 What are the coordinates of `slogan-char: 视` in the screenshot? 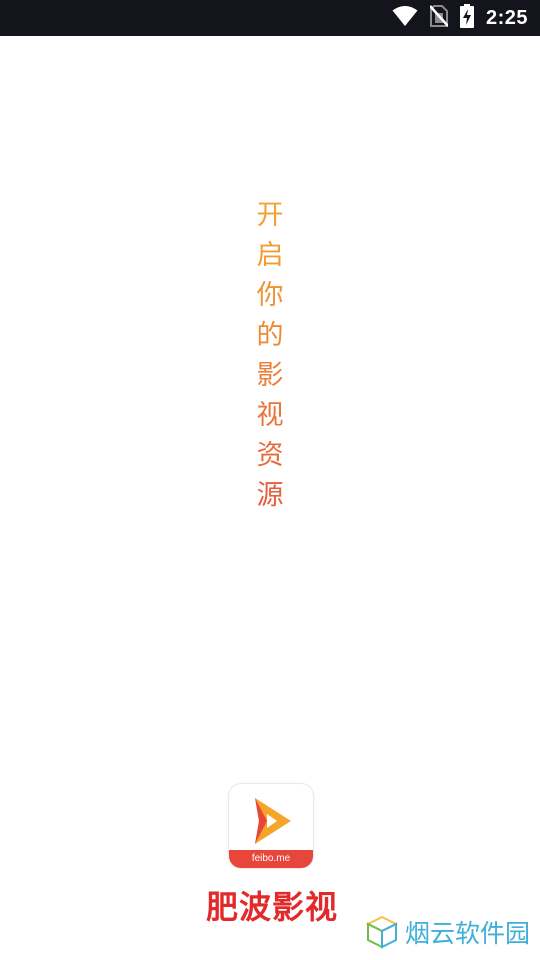 It's located at (270, 415).